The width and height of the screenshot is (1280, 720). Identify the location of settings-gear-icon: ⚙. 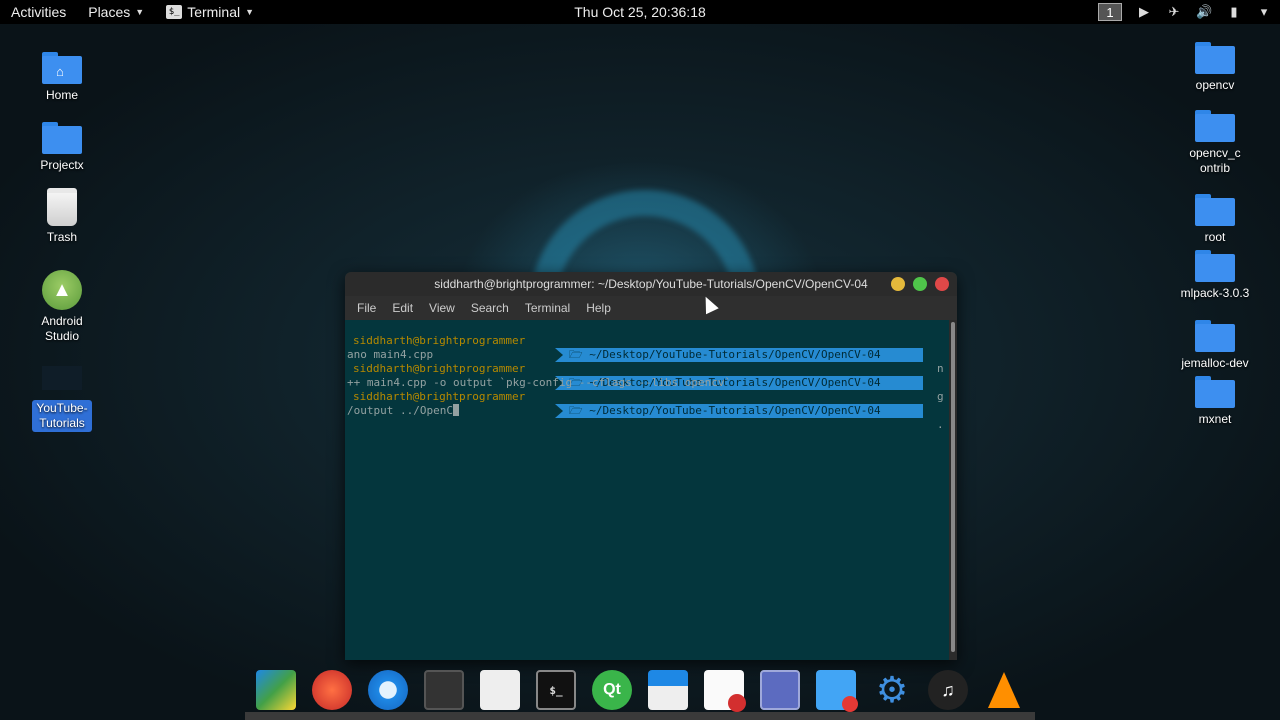
(892, 689).